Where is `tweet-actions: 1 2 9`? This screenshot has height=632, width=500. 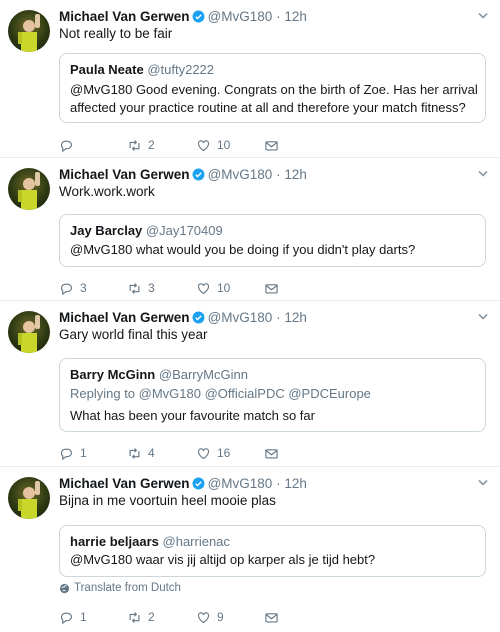 tweet-actions: 1 2 9 is located at coordinates (189, 617).